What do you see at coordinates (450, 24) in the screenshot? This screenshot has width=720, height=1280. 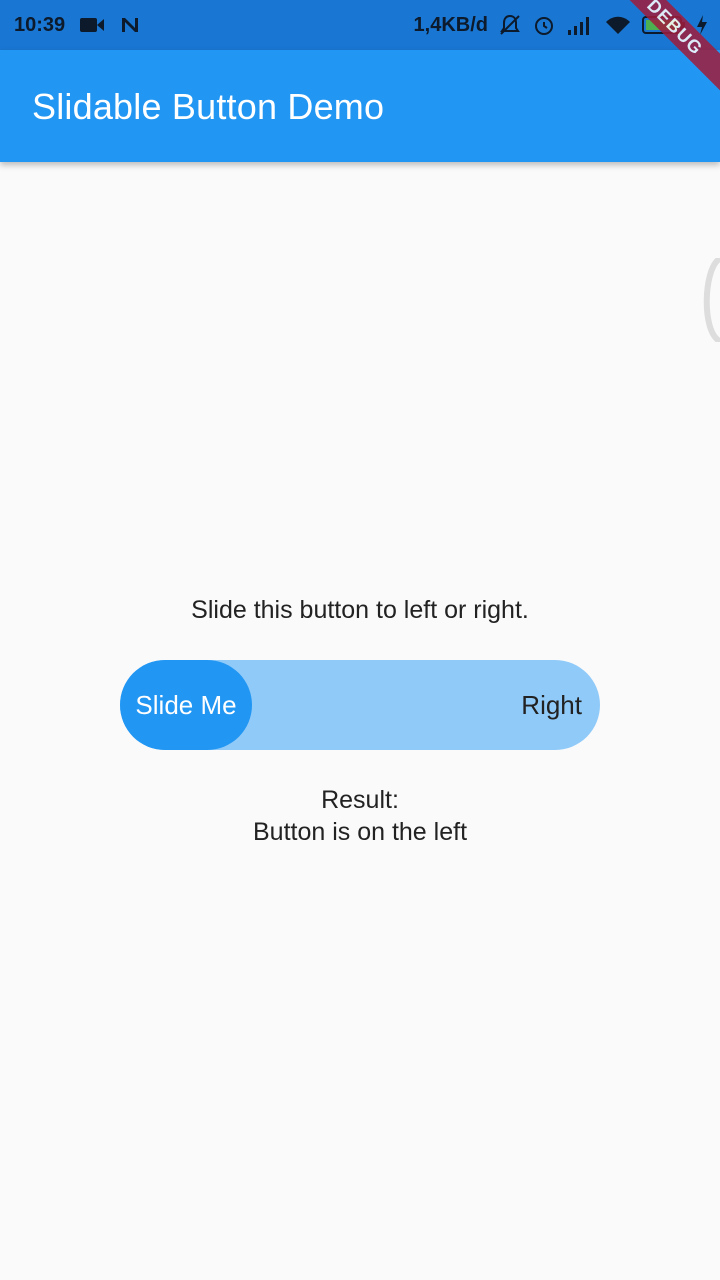 I see `network-speed: 1,4KB/d` at bounding box center [450, 24].